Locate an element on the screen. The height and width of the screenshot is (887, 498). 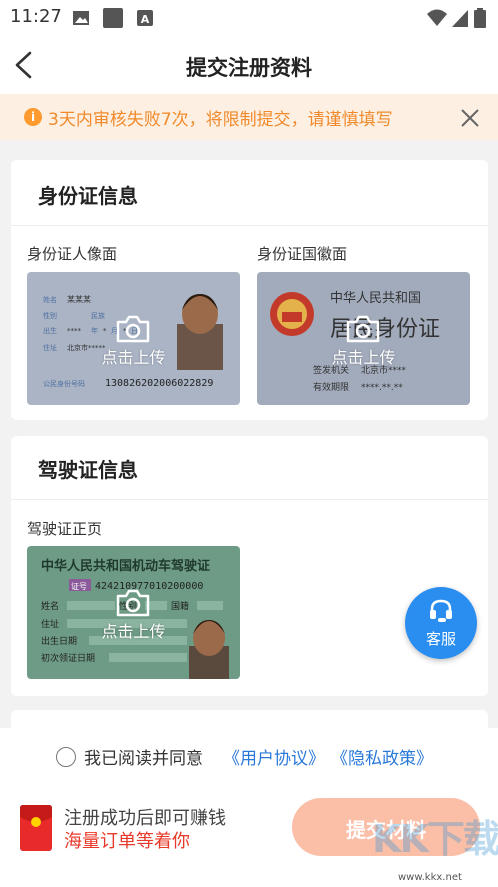
svg-text: 中华人民共和国 is located at coordinates (375, 298).